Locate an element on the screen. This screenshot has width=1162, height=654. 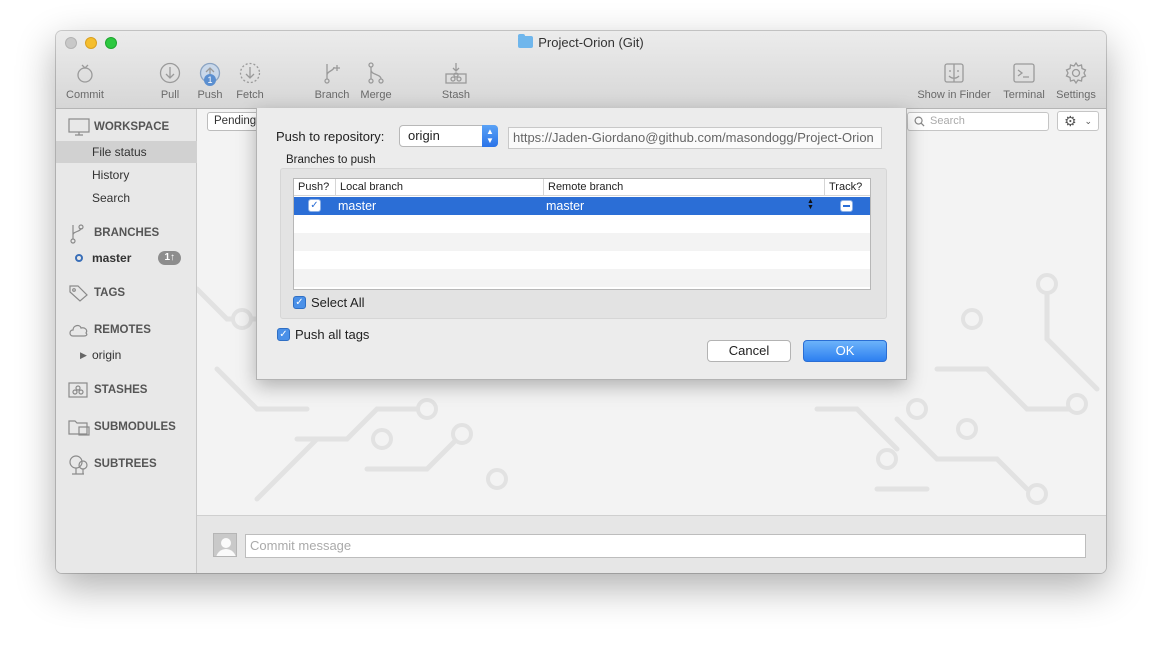
column-track: Track? is located at coordinates (847, 187).